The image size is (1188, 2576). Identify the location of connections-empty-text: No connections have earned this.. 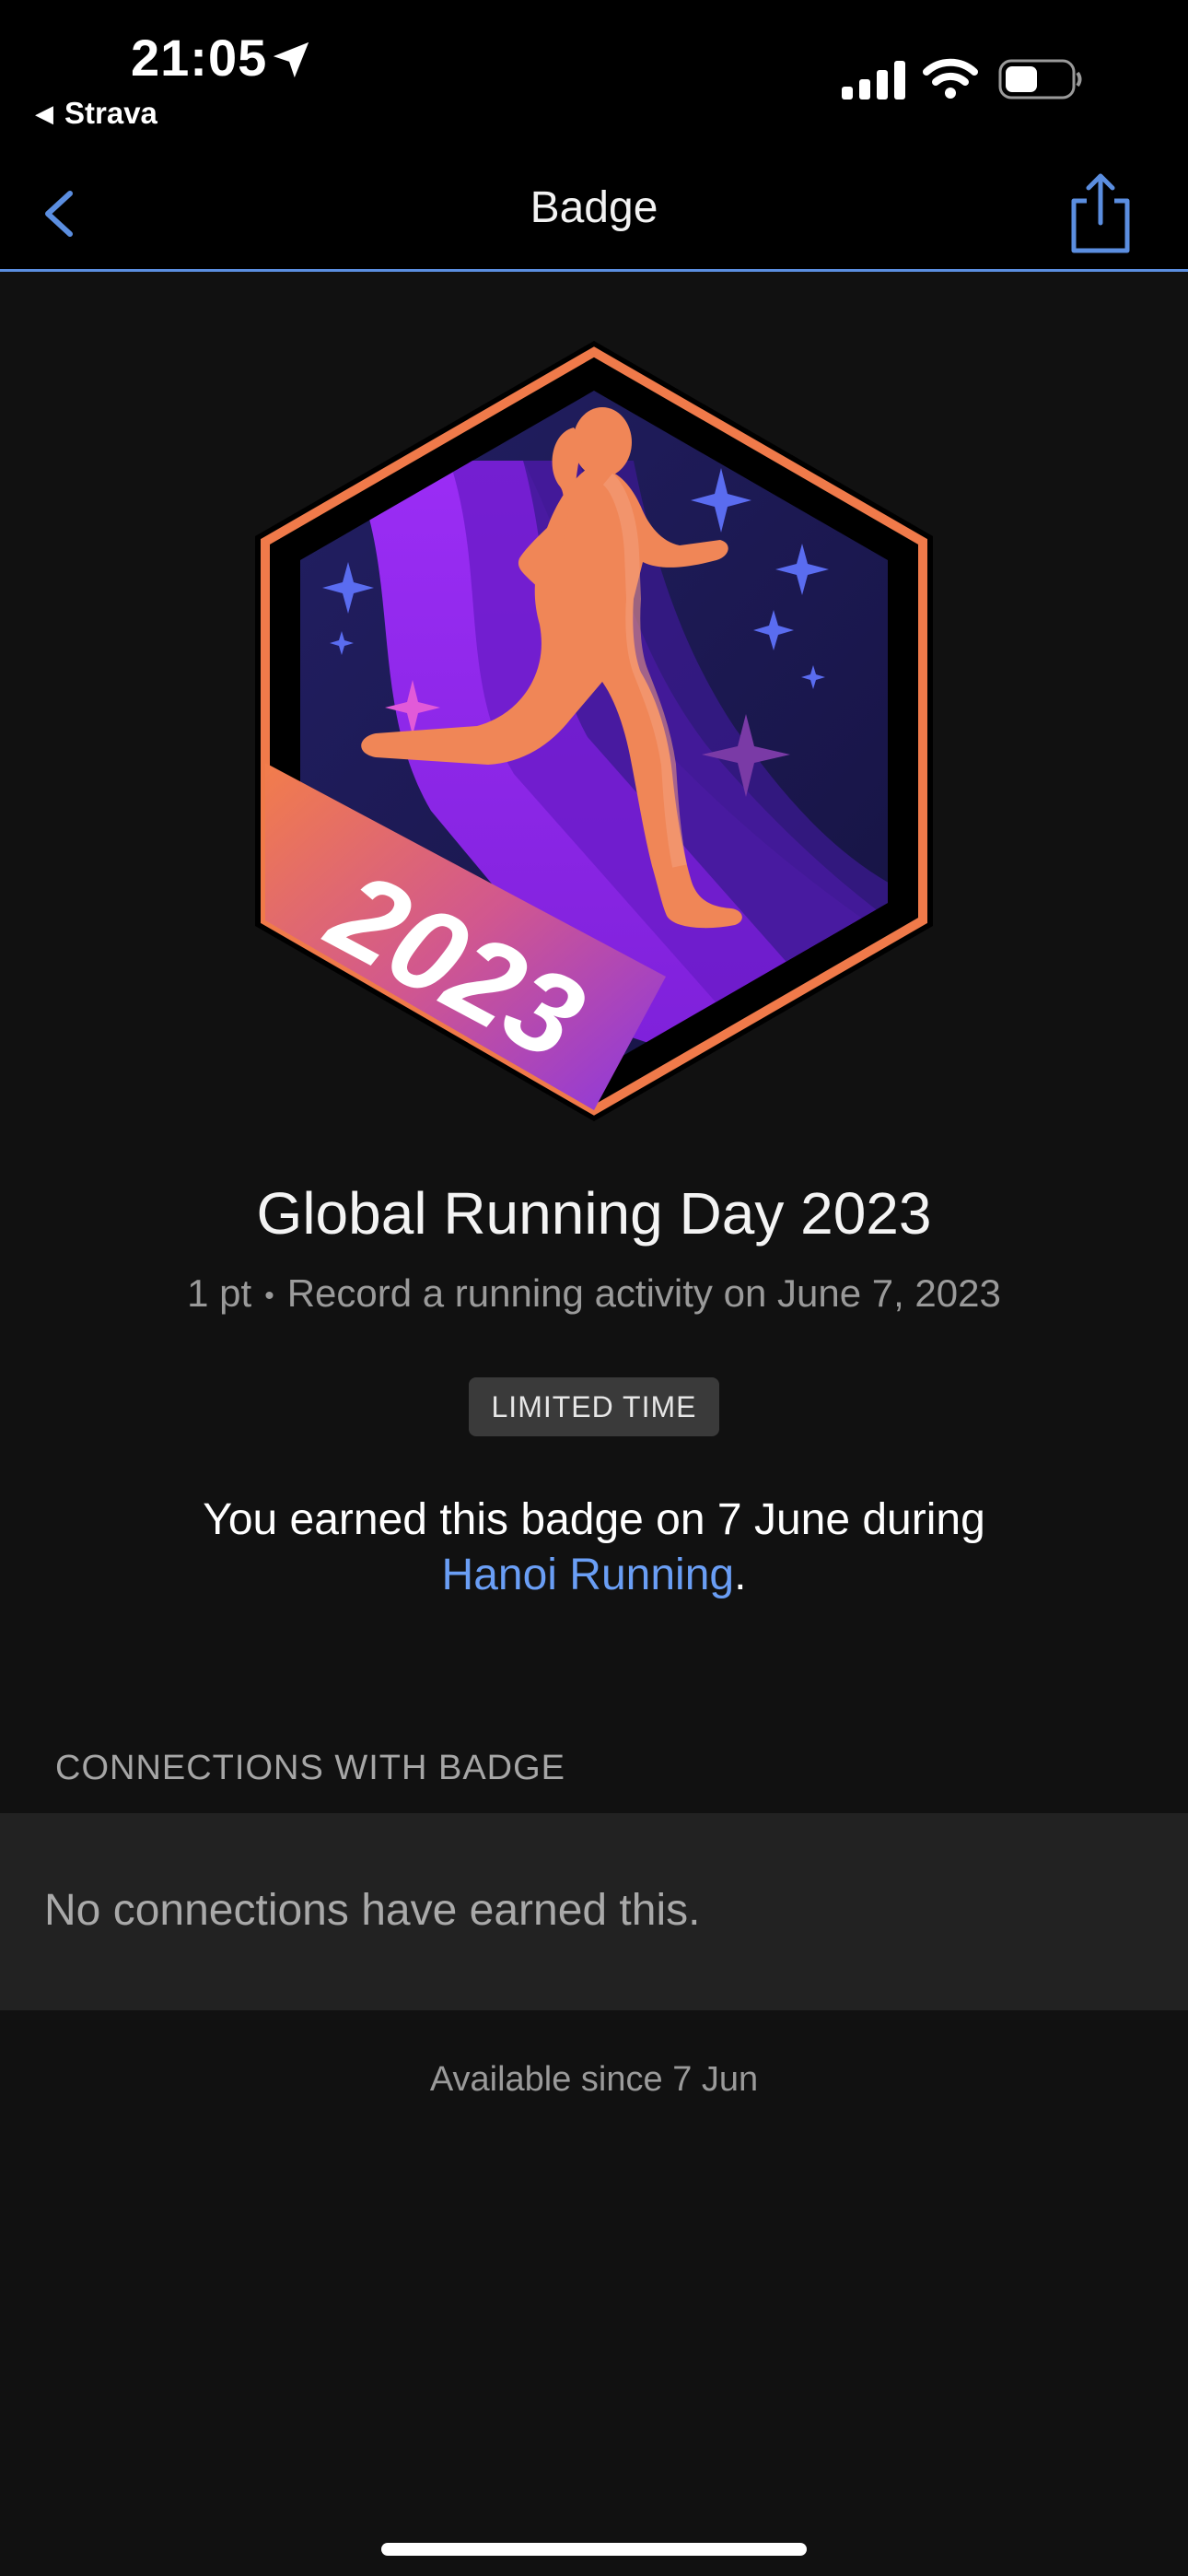
(372, 1910).